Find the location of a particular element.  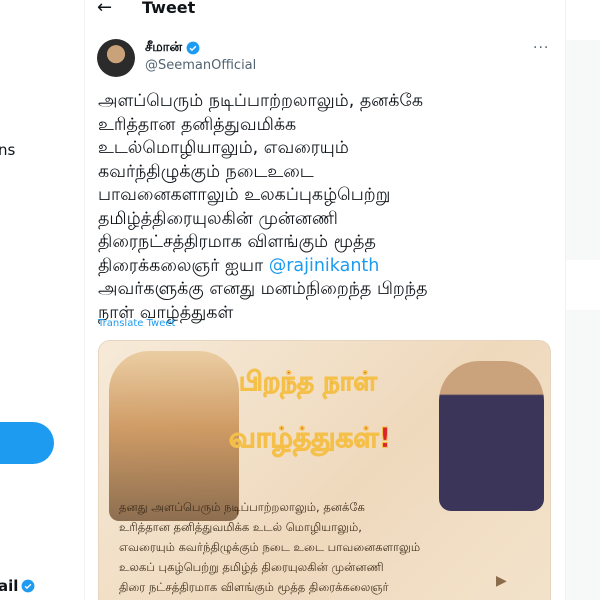

author-name-text: சீமான் is located at coordinates (164, 47).